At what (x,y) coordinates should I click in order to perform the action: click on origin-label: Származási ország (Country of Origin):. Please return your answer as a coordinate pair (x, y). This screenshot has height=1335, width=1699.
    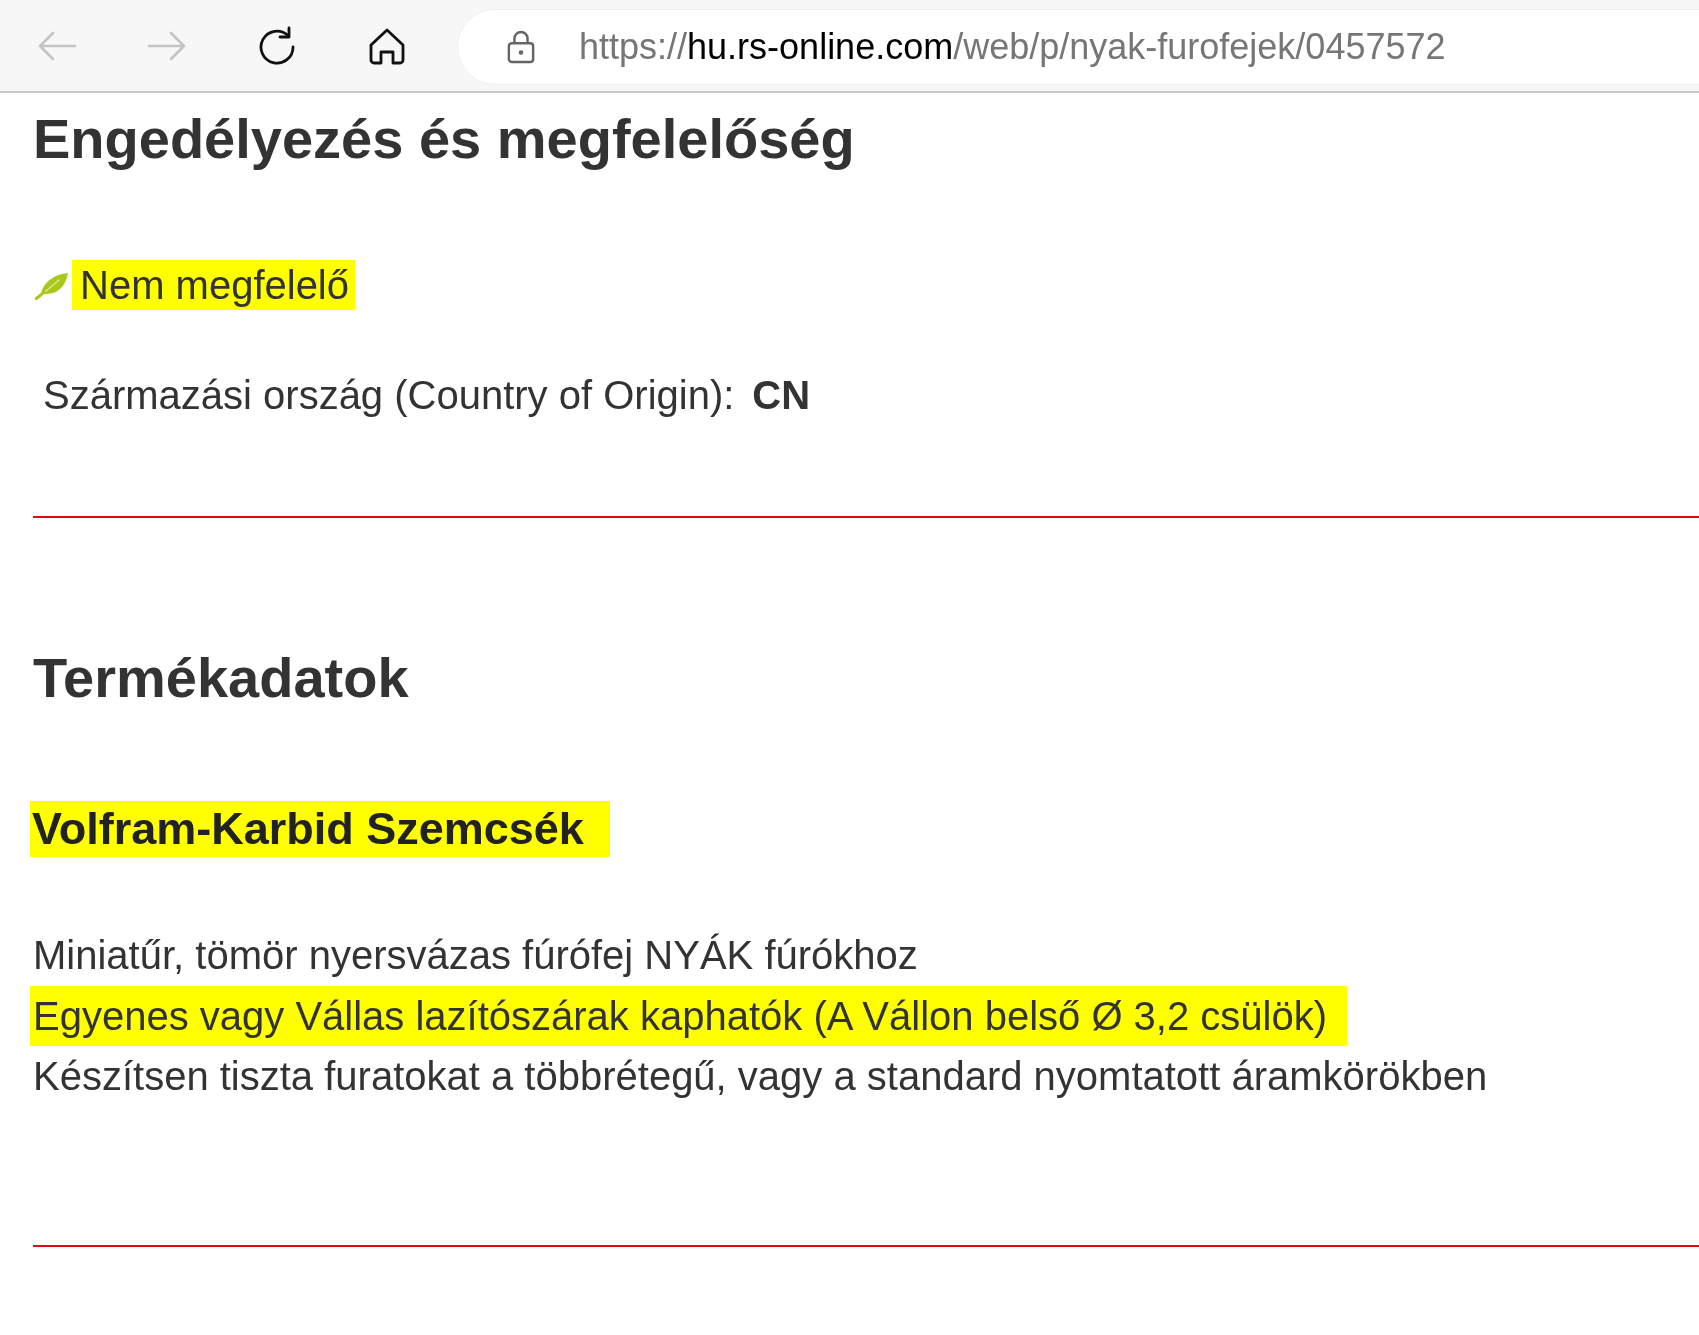
    Looking at the image, I should click on (389, 395).